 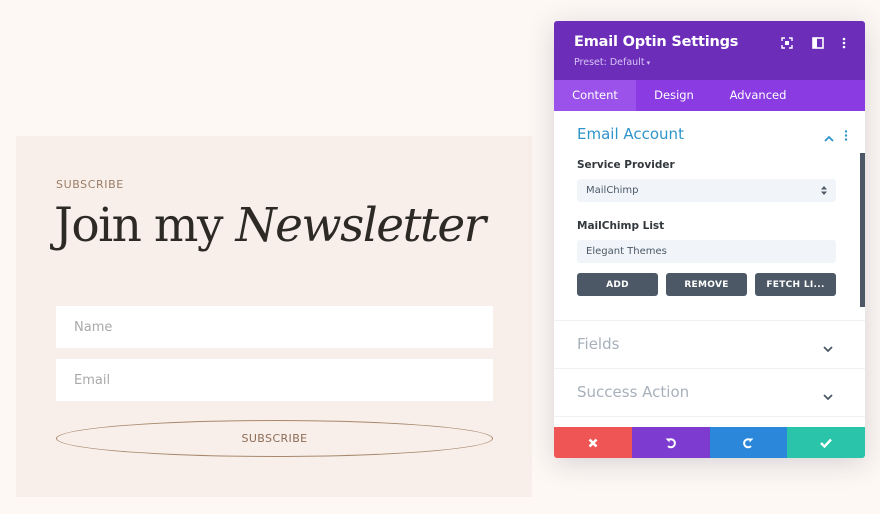 I want to click on tab-design: Design, so click(x=674, y=95).